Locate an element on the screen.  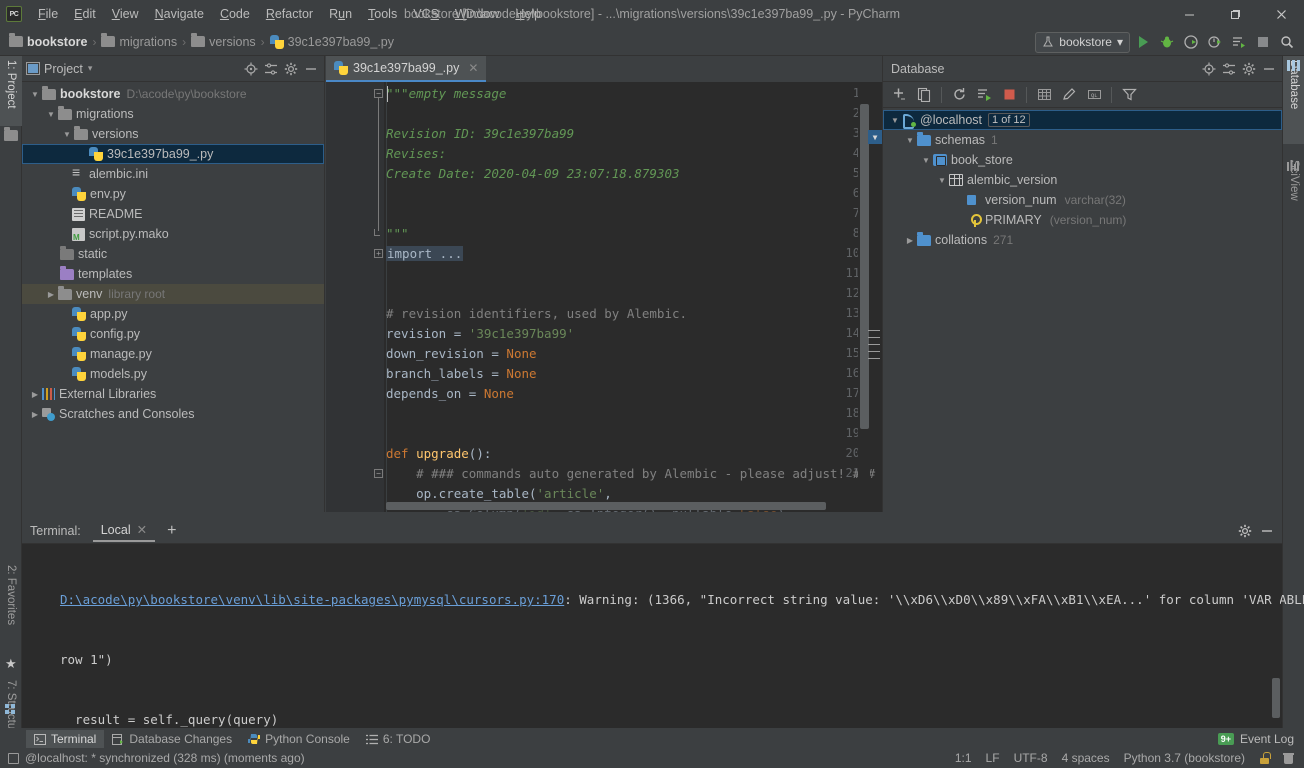
minimize-button is located at coordinates (1189, 14).